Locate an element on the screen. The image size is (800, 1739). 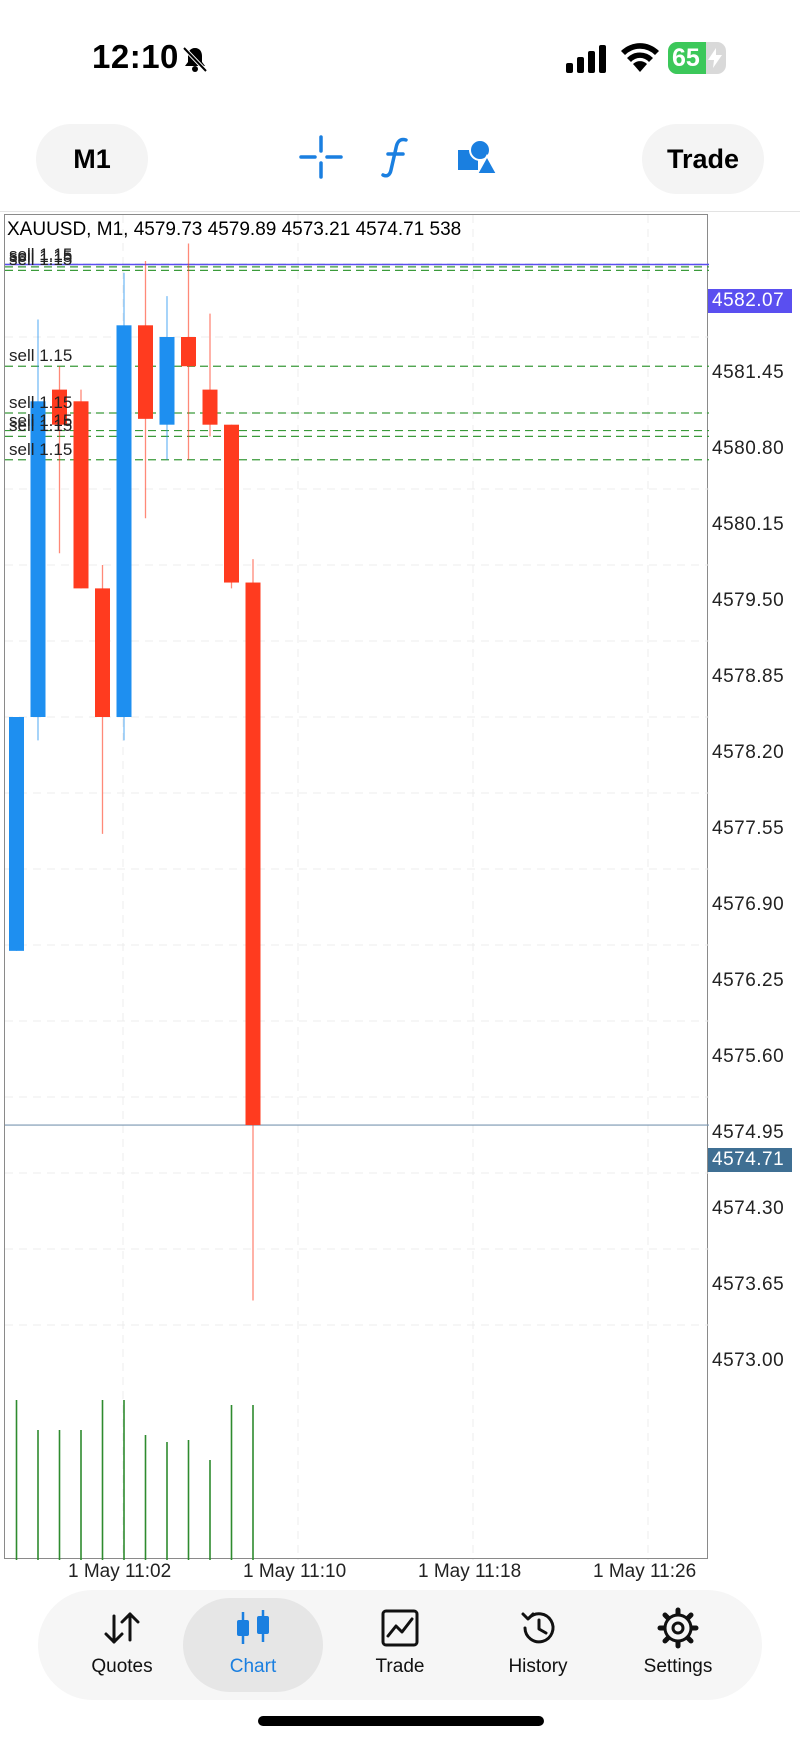
tab-settings: Settings is located at coordinates (678, 1645).